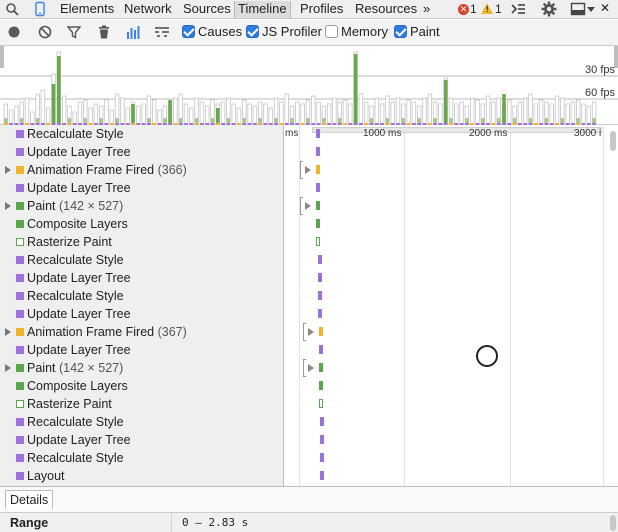 This screenshot has width=618, height=532. What do you see at coordinates (578, 9) in the screenshot?
I see `dock-side-icon` at bounding box center [578, 9].